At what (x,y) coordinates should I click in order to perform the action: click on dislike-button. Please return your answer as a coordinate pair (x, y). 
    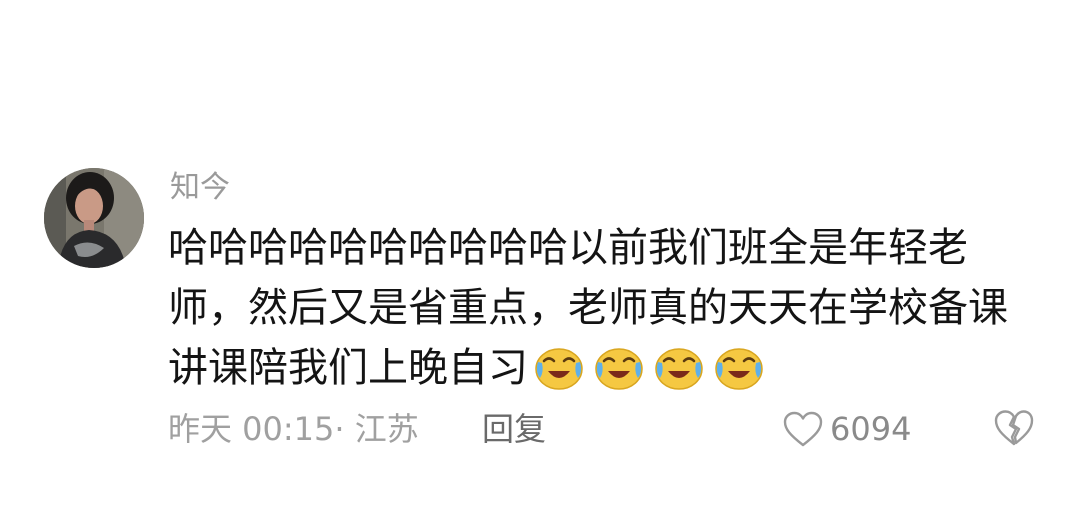
    Looking at the image, I should click on (1014, 428).